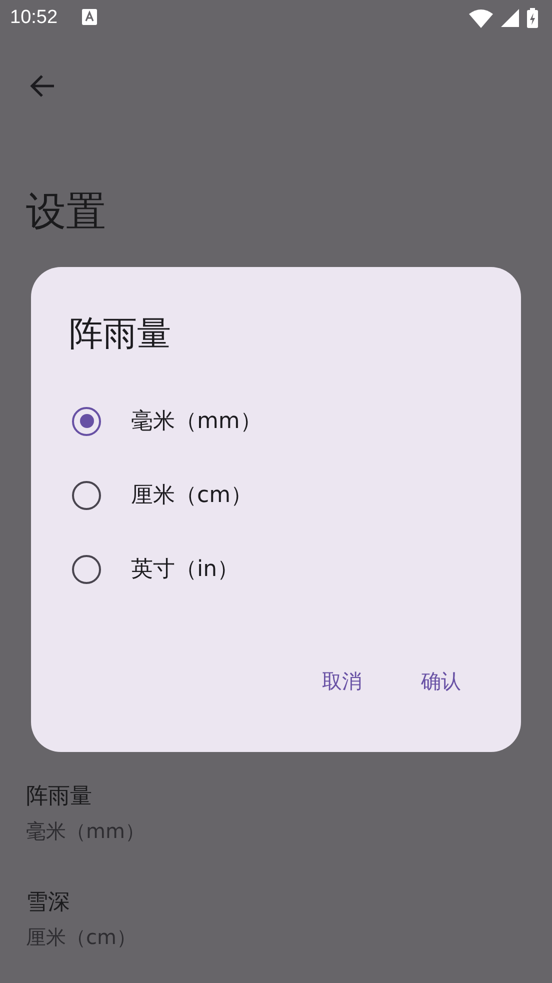  Describe the element at coordinates (120, 334) in the screenshot. I see `dialog-title: 阵雨量` at that location.